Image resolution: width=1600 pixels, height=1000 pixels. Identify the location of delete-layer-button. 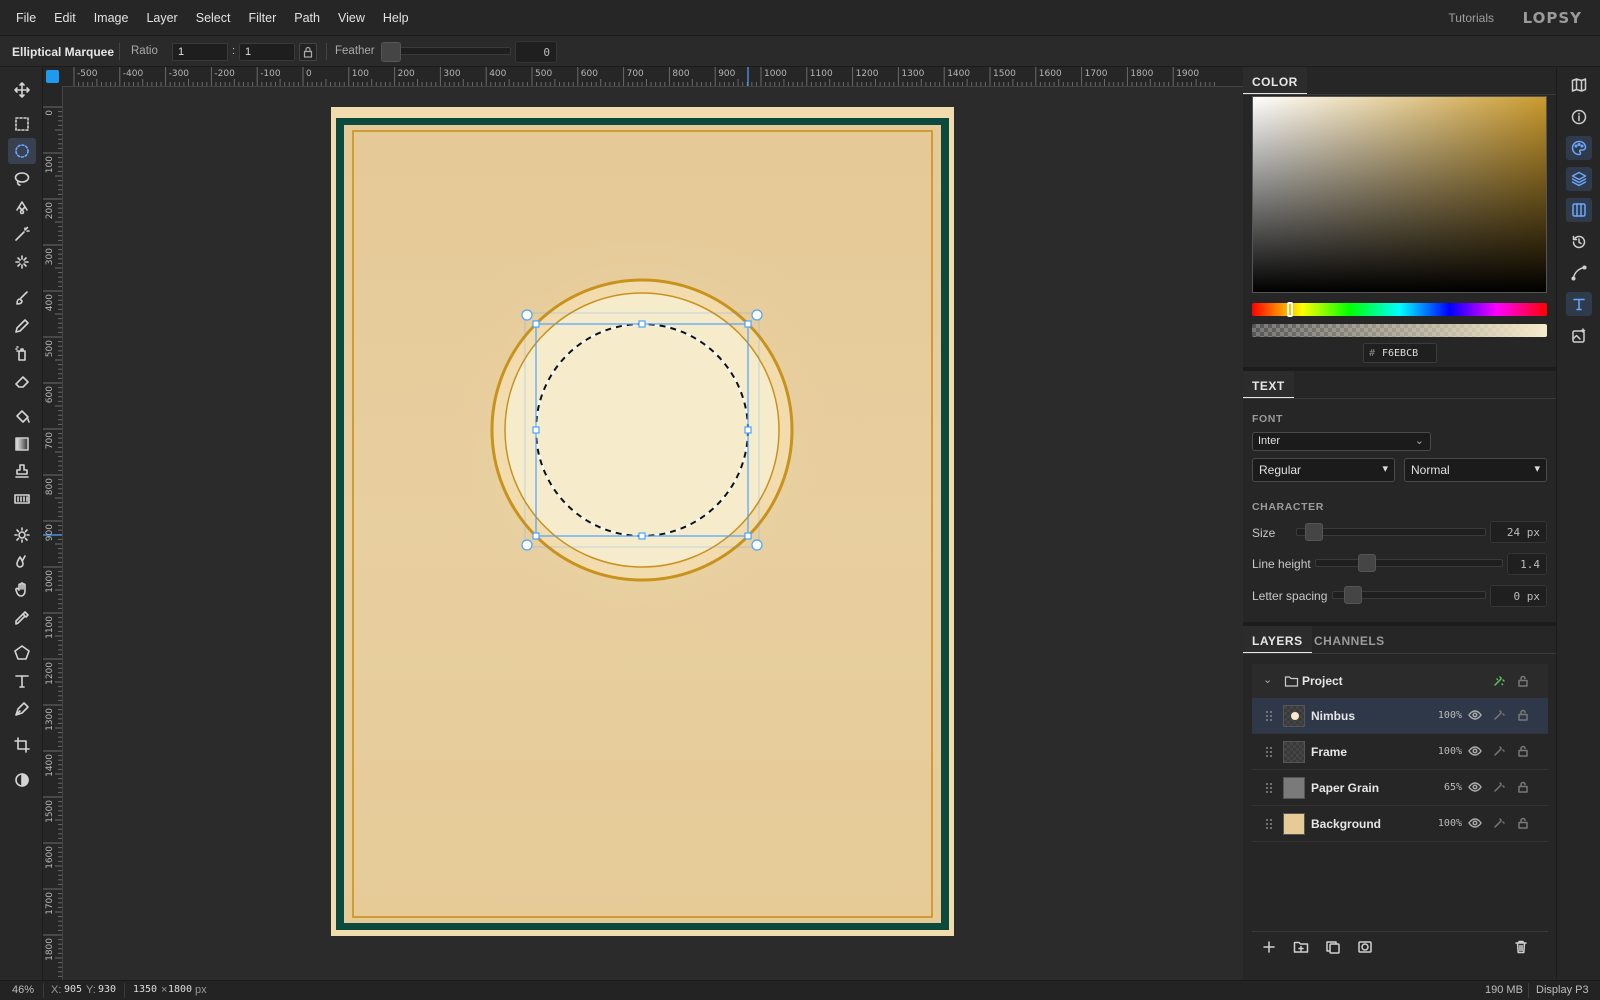
(1524, 950).